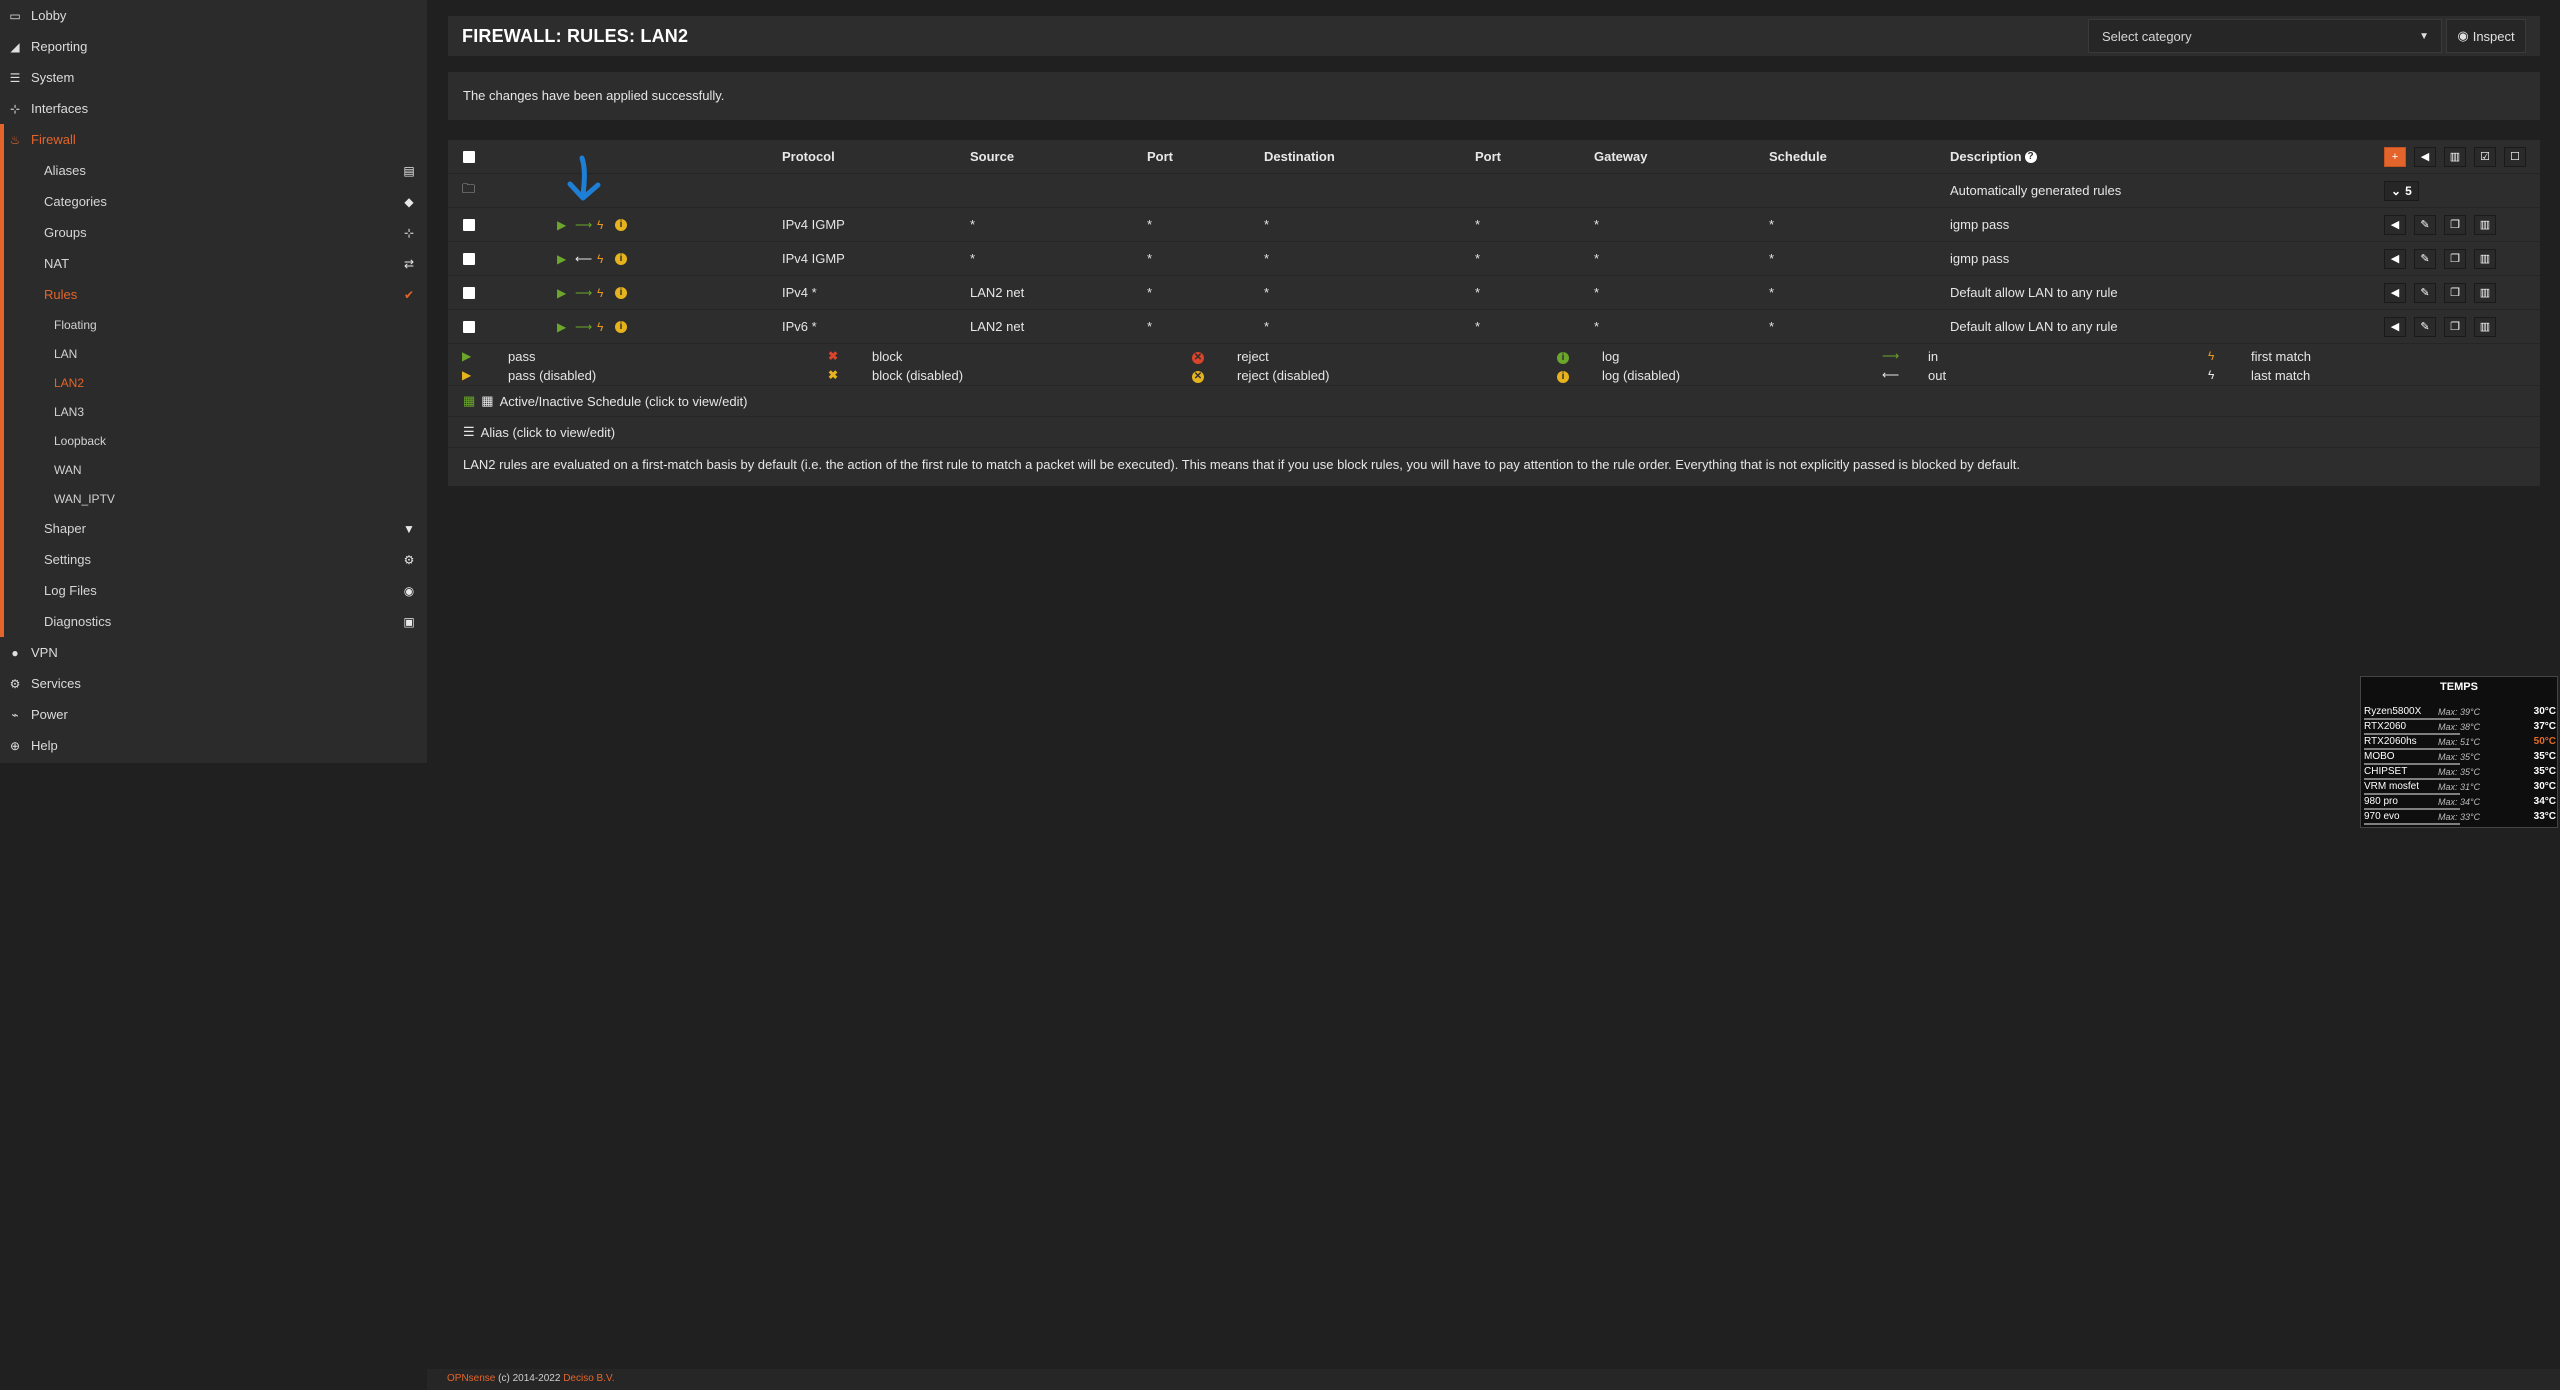  What do you see at coordinates (2265, 36) in the screenshot?
I see `category-select: Select category ▼` at bounding box center [2265, 36].